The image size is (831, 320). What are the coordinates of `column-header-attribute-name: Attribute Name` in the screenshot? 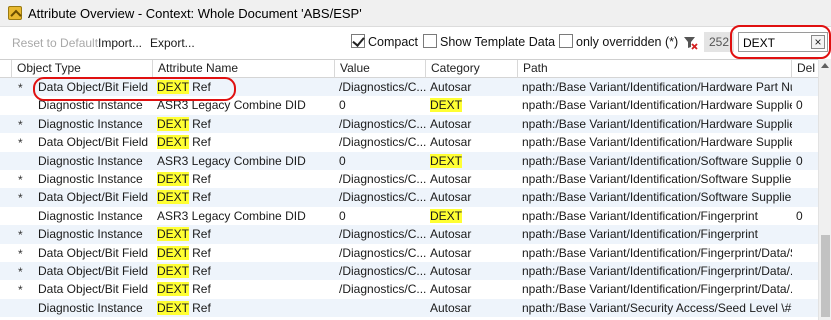 It's located at (243, 69).